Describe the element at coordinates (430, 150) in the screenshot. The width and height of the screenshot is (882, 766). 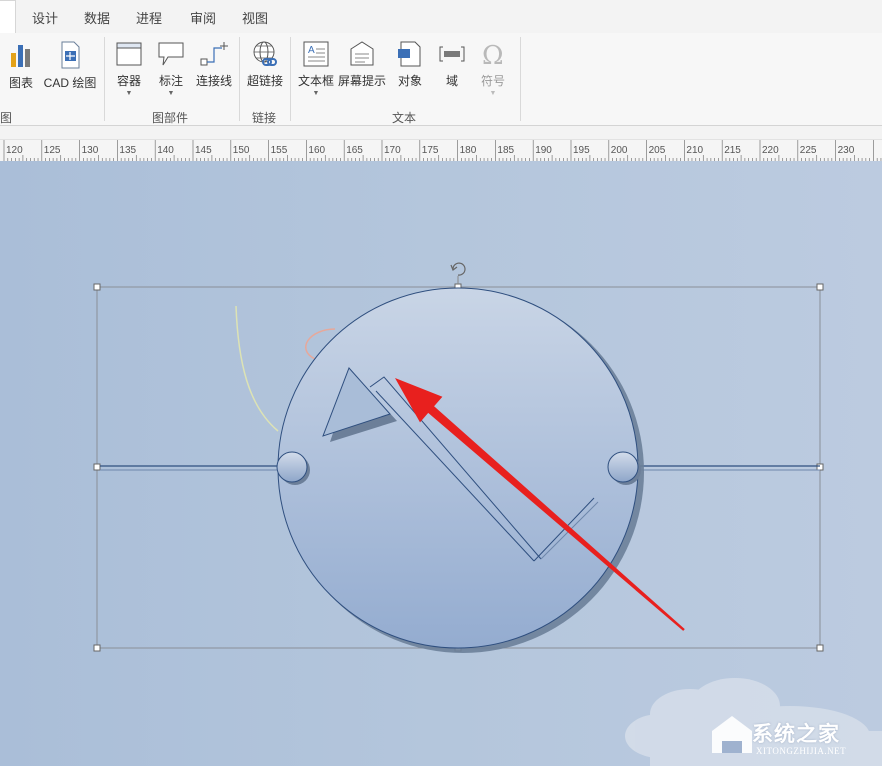
I see `ruler-tick-label: 175` at that location.